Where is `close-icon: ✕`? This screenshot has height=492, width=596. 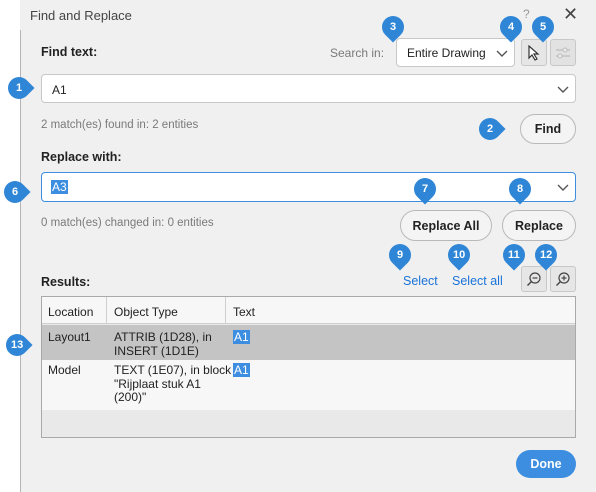 close-icon: ✕ is located at coordinates (570, 14).